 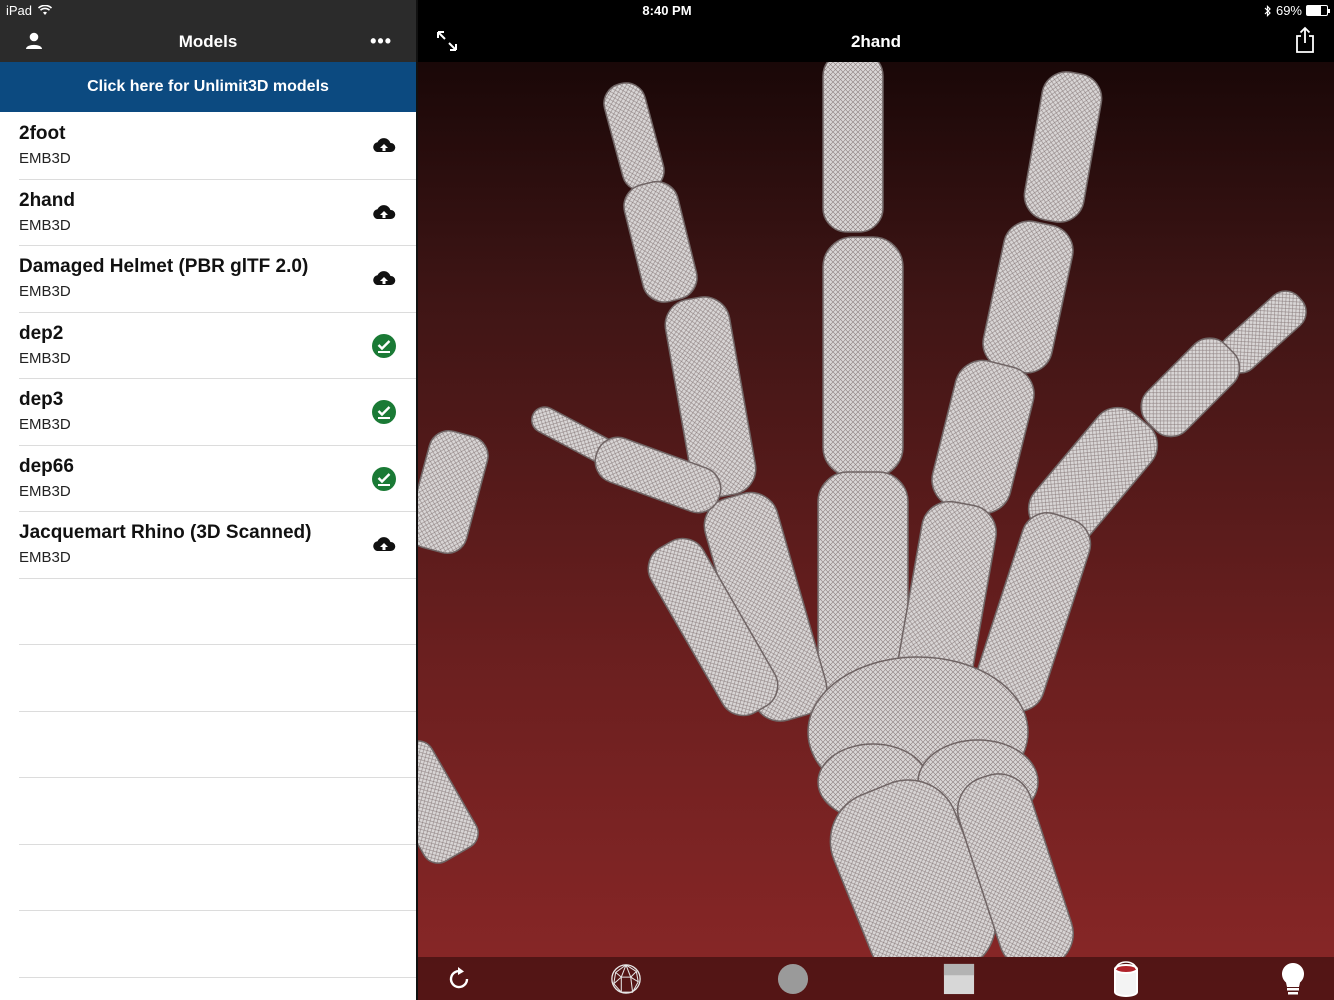 What do you see at coordinates (217, 479) in the screenshot?
I see `model-row-dep66: dep66 EMB3D` at bounding box center [217, 479].